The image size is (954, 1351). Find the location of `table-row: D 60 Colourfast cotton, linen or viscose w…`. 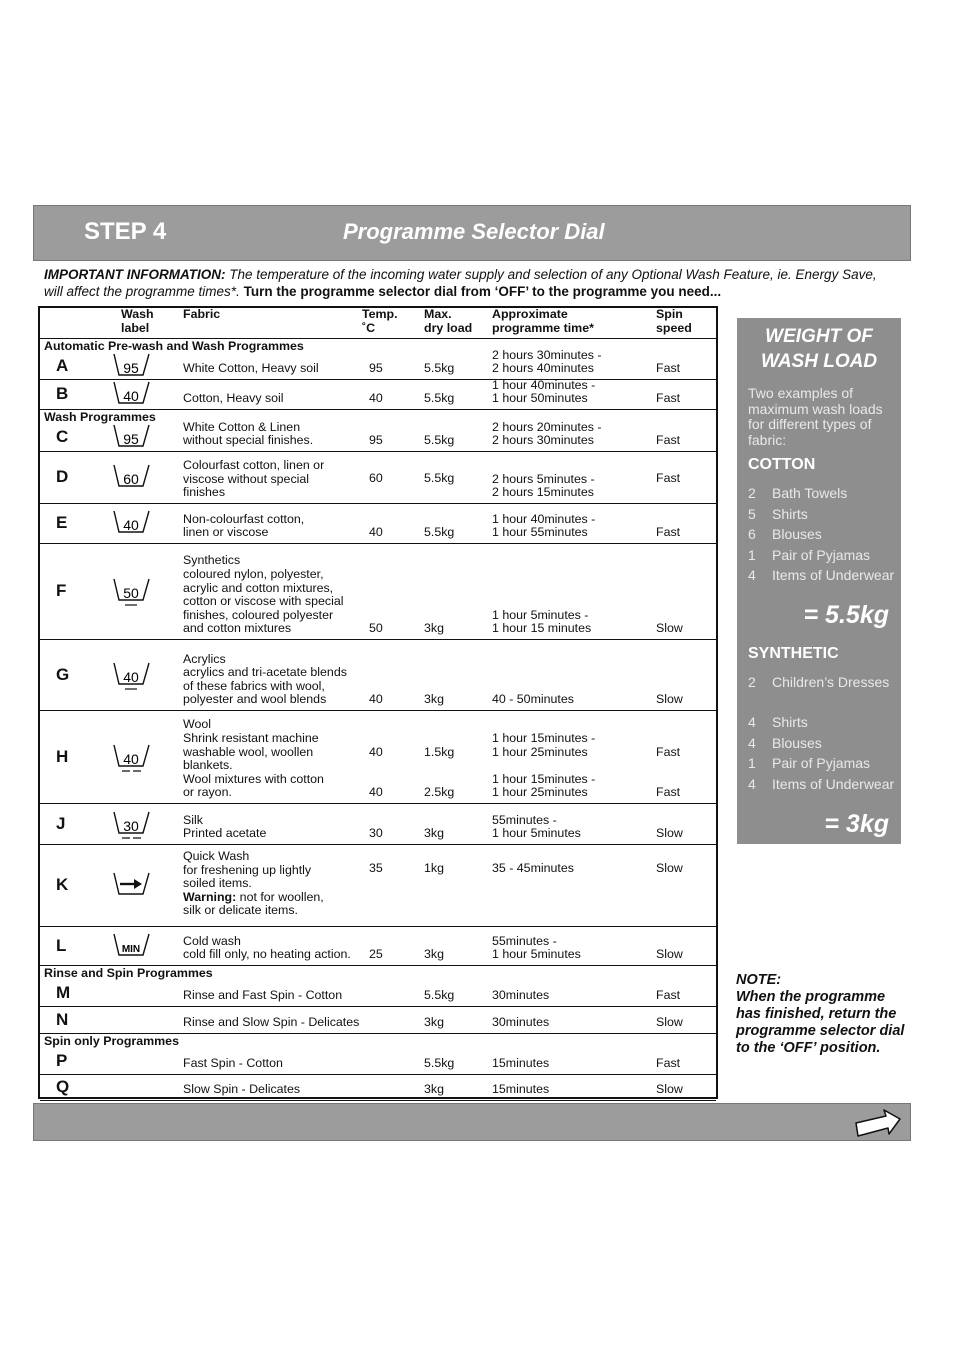

table-row: D 60 Colourfast cotton, linen or viscose w… is located at coordinates (378, 478).